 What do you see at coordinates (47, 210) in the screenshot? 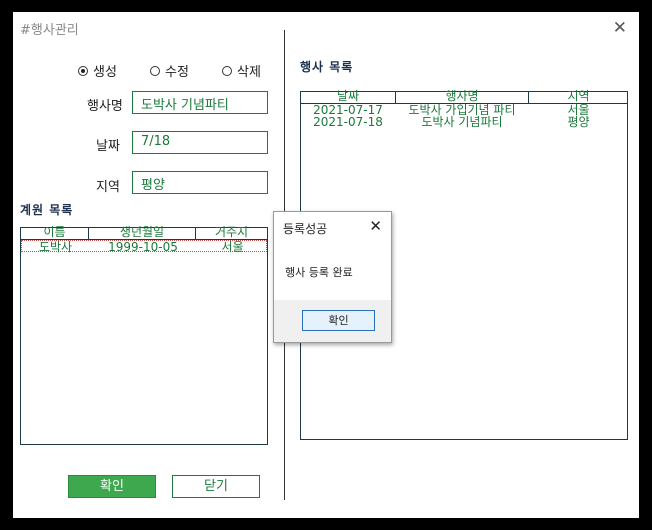
I see `member-list-title: 계원 목록` at bounding box center [47, 210].